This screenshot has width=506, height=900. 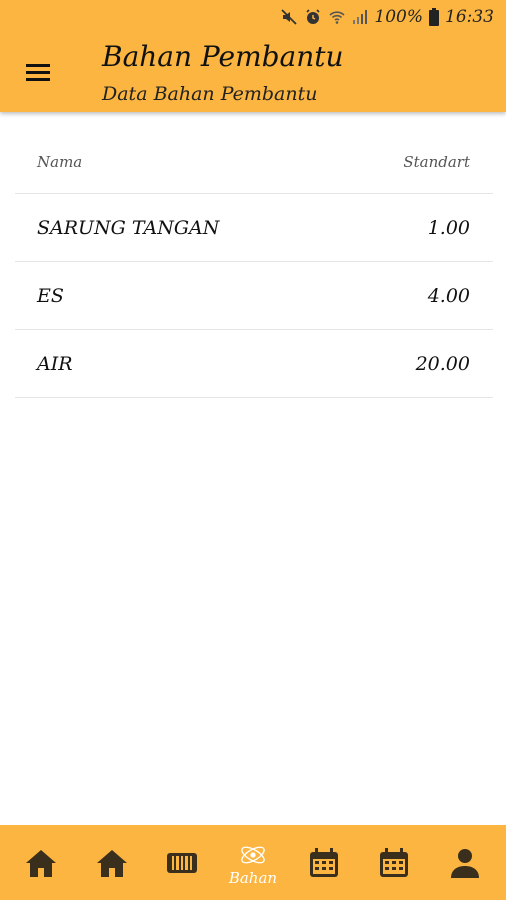 I want to click on table-header: Nama Standart, so click(x=254, y=162).